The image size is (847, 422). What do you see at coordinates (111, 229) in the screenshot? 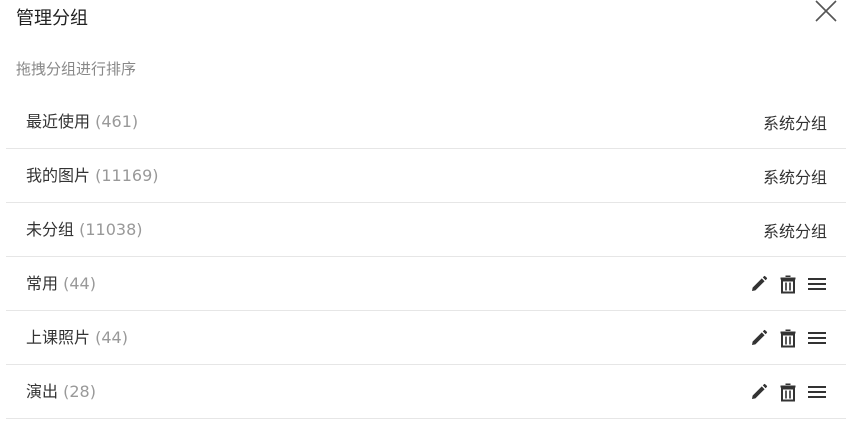
I see `group-count: (11038)` at bounding box center [111, 229].